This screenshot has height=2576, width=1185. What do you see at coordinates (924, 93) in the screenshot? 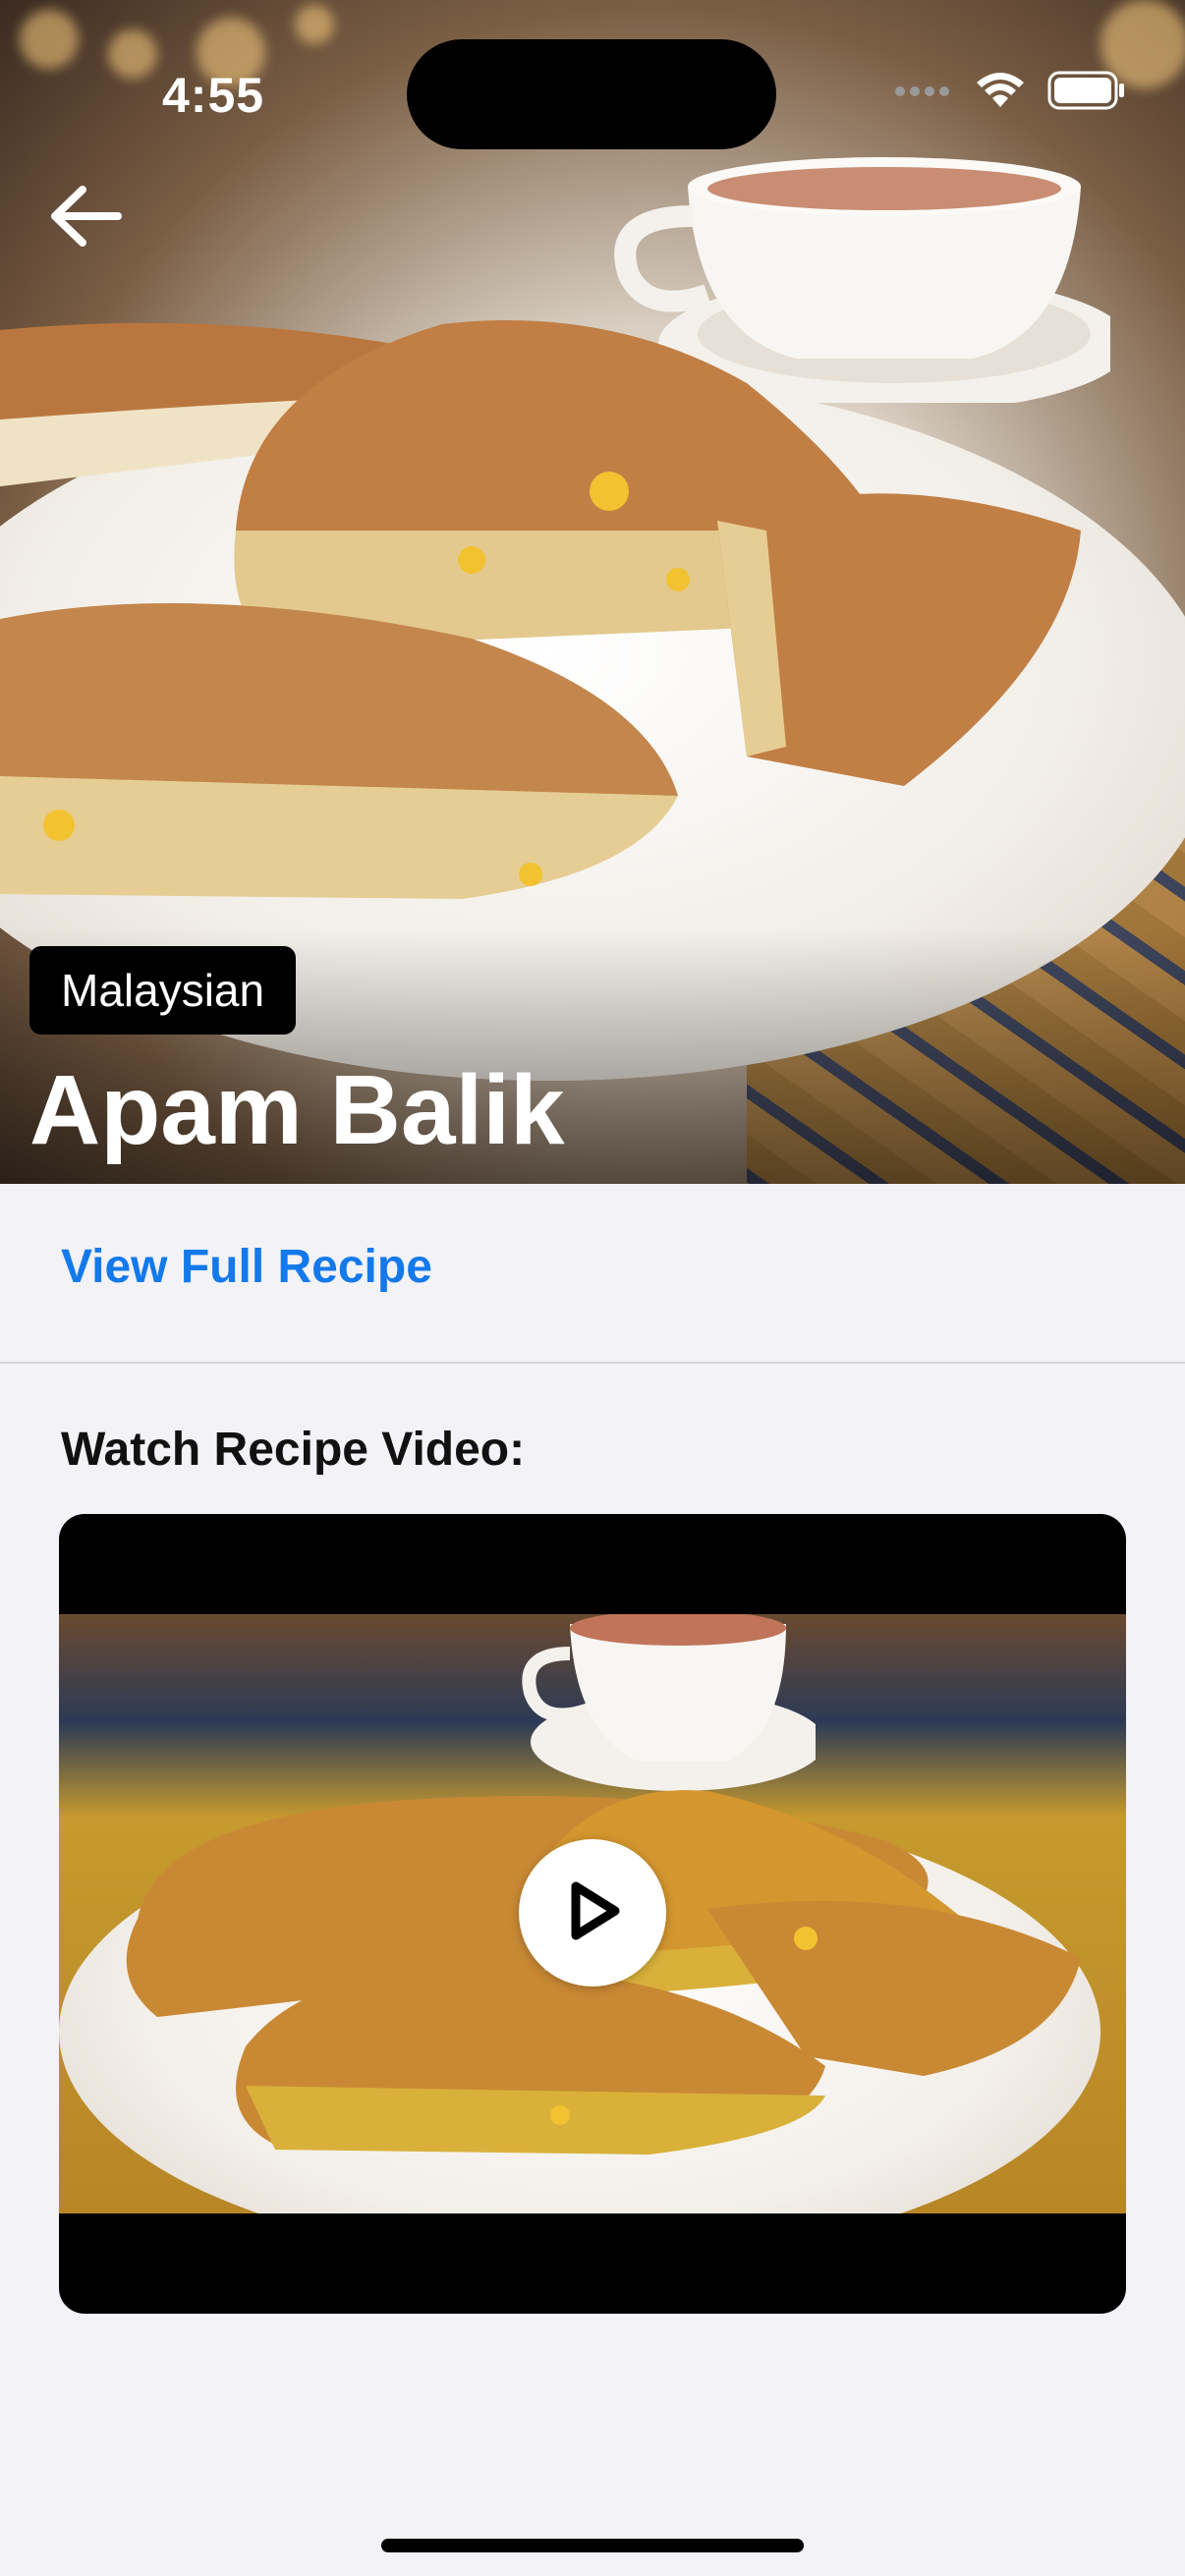
I see `signal-dots-icon` at bounding box center [924, 93].